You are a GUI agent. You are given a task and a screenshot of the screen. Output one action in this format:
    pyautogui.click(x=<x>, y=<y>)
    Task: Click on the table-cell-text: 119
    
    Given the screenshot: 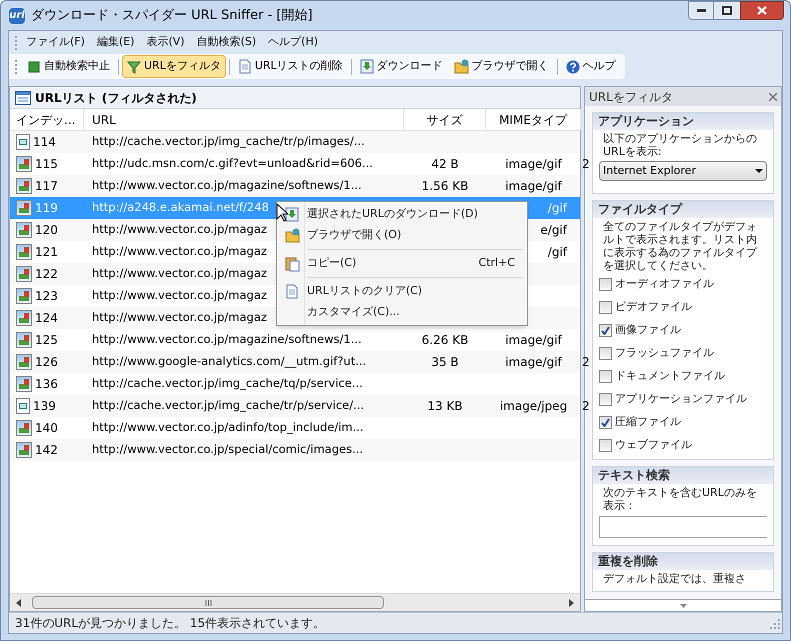 What is the action you would take?
    pyautogui.click(x=46, y=208)
    